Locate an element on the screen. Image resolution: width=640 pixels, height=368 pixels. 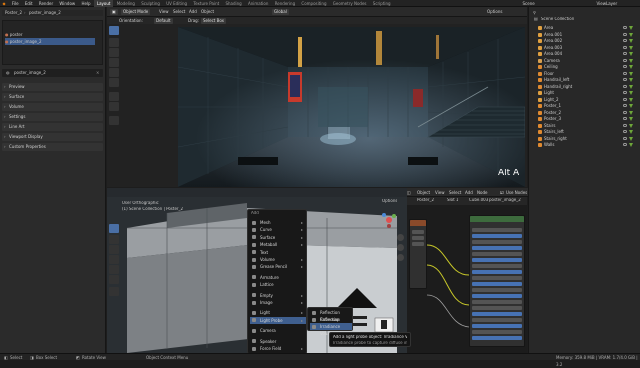
transform-orientation: Global is located at coordinates (280, 12).